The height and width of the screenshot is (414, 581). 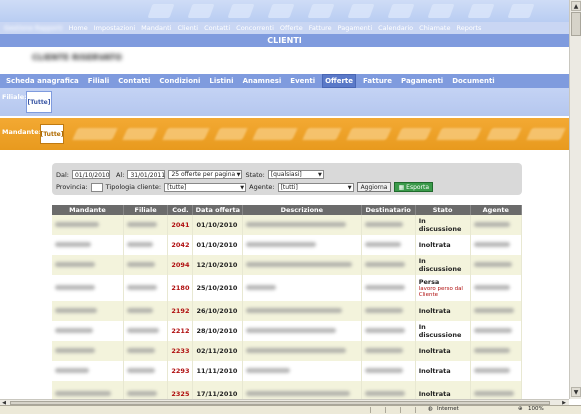 I want to click on mandante-selector: Mandante: [Tutte], so click(x=284, y=134).